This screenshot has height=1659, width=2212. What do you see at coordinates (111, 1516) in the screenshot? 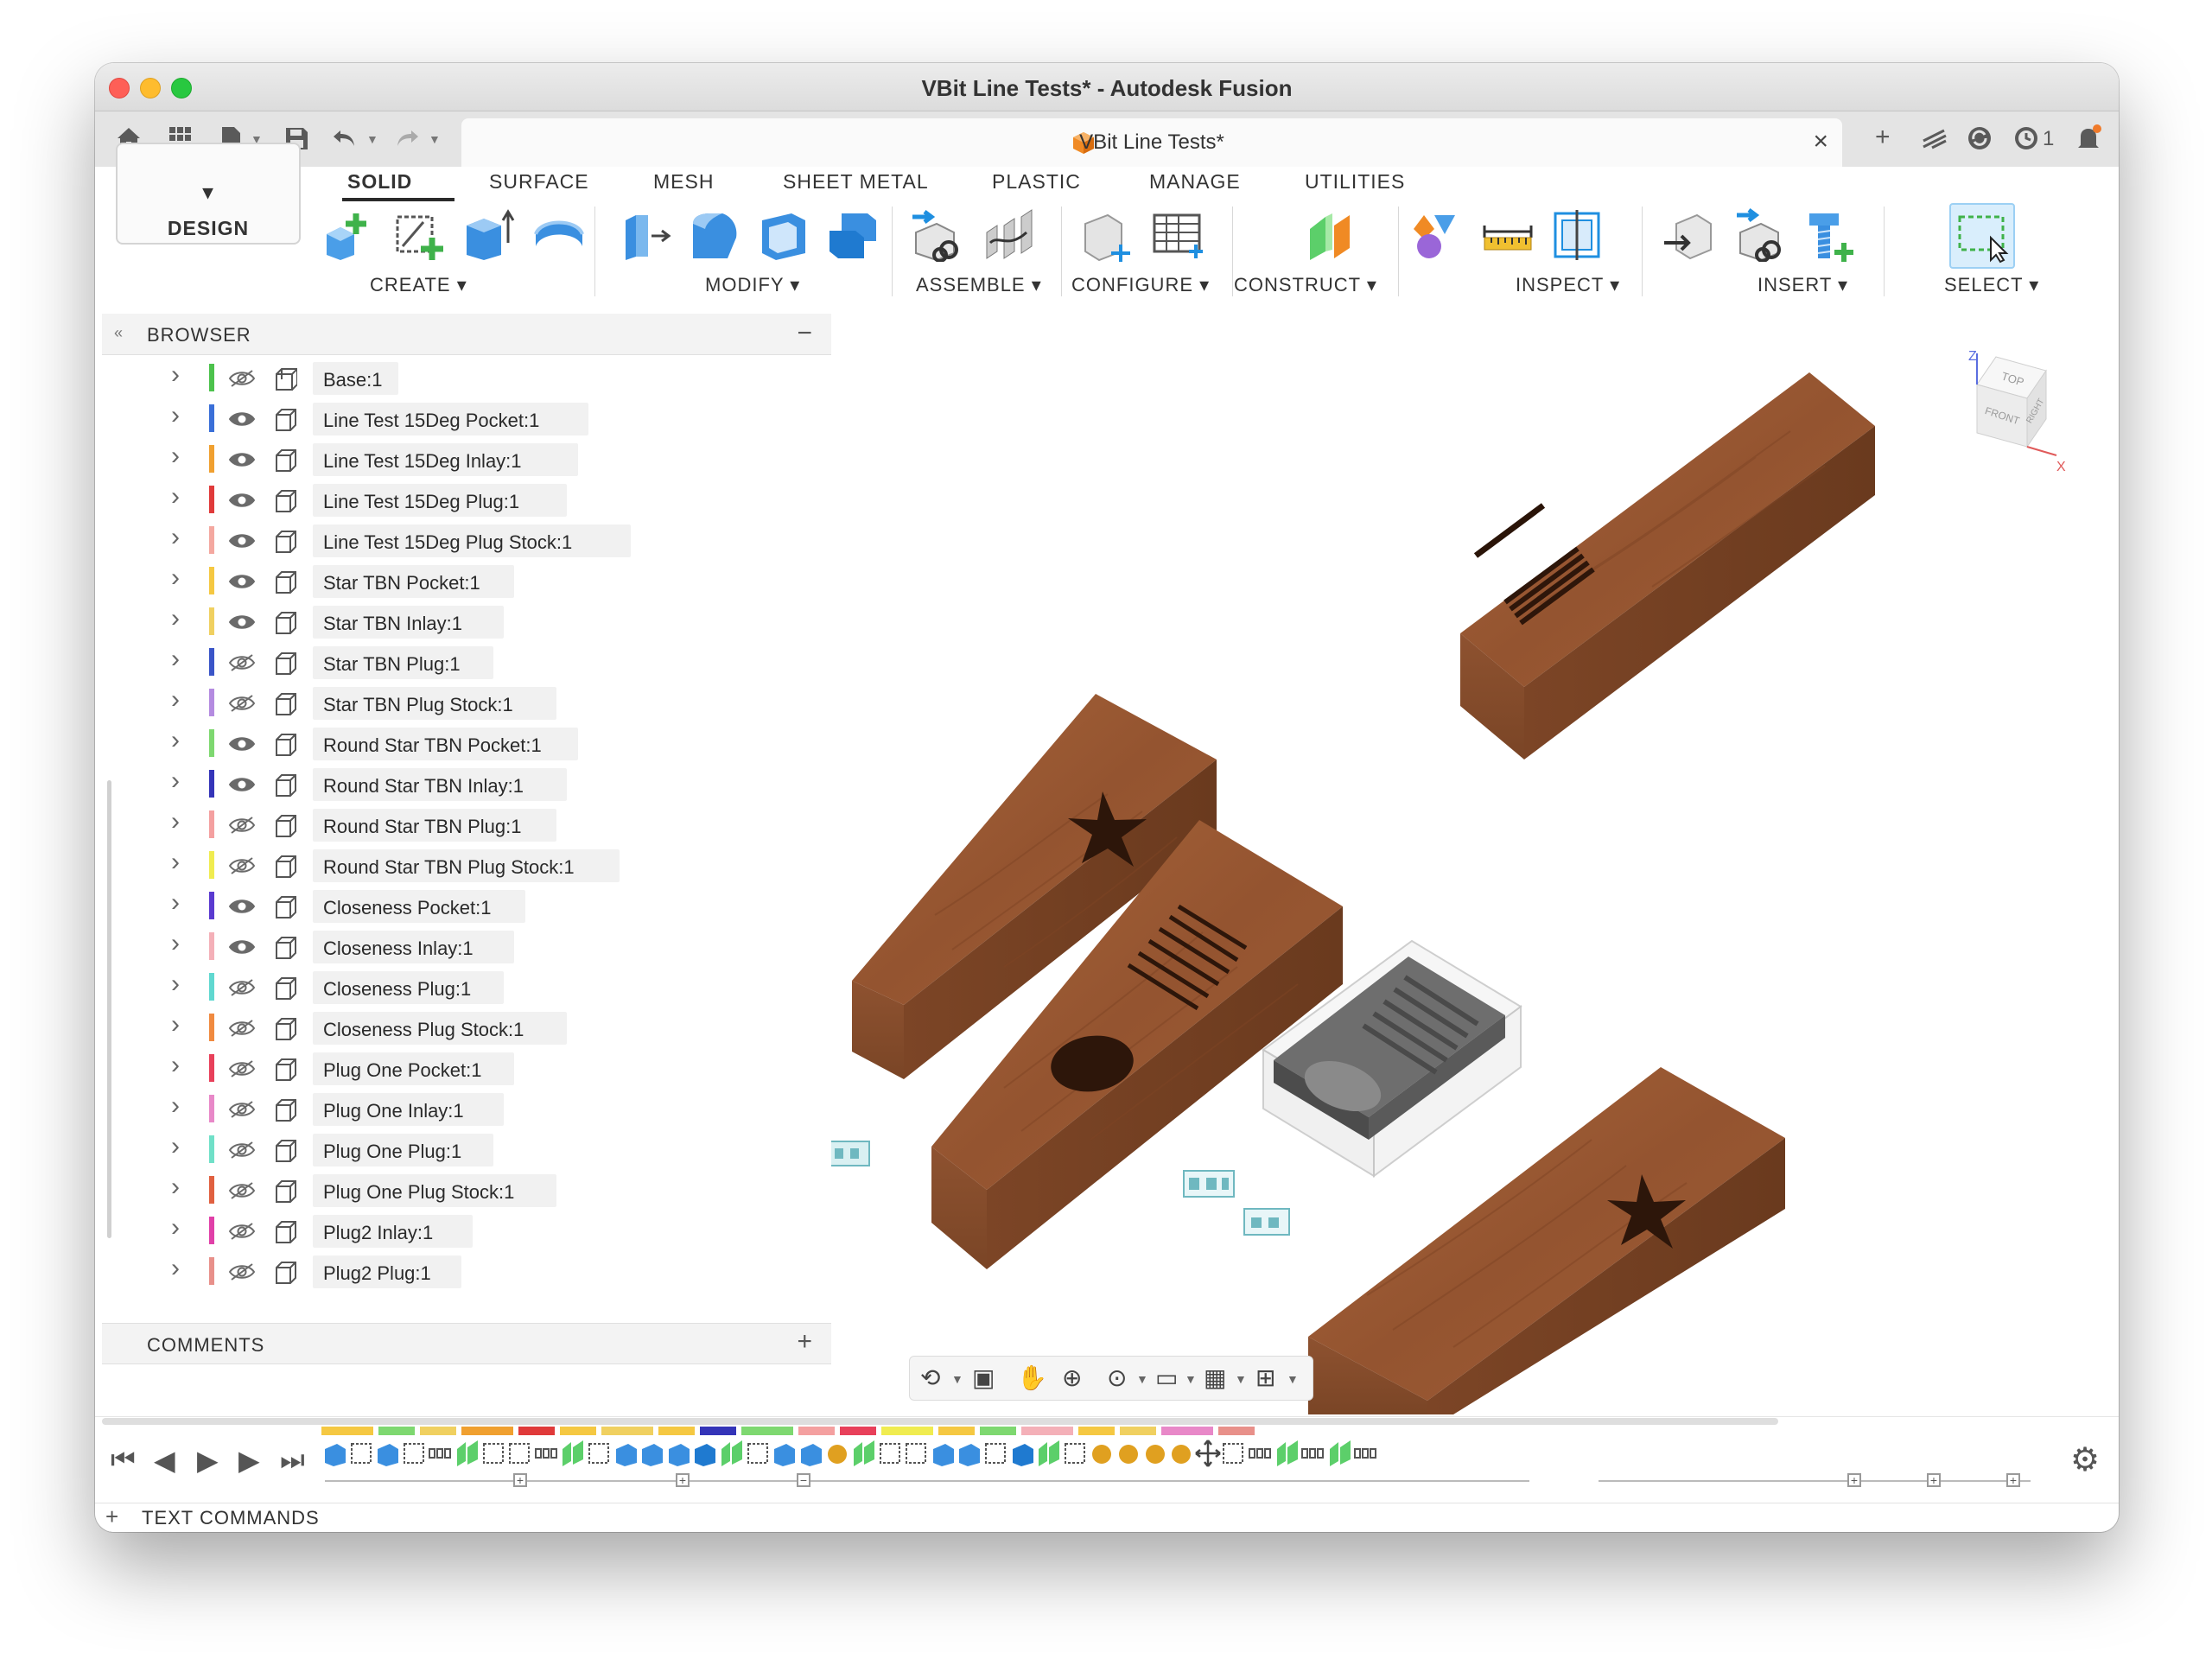
I see `expand-text-commands-button: +` at bounding box center [111, 1516].